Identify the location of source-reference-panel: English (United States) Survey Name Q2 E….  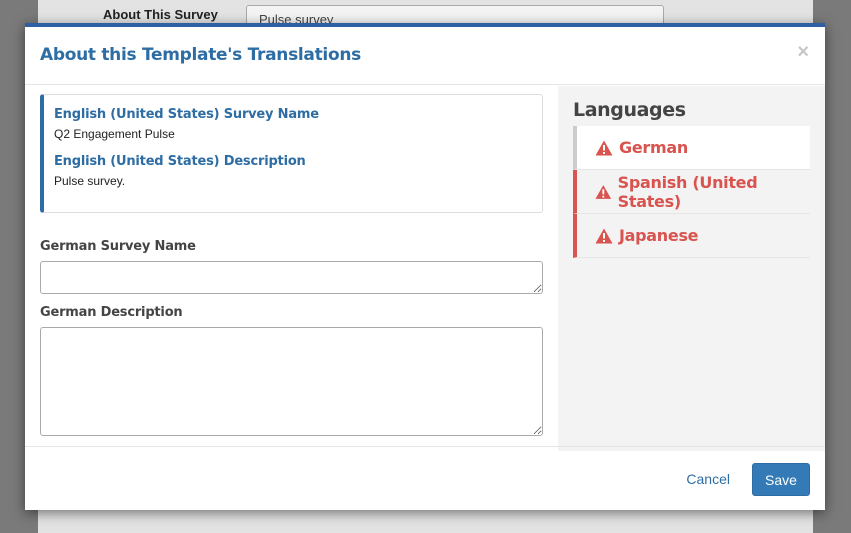
(291, 153).